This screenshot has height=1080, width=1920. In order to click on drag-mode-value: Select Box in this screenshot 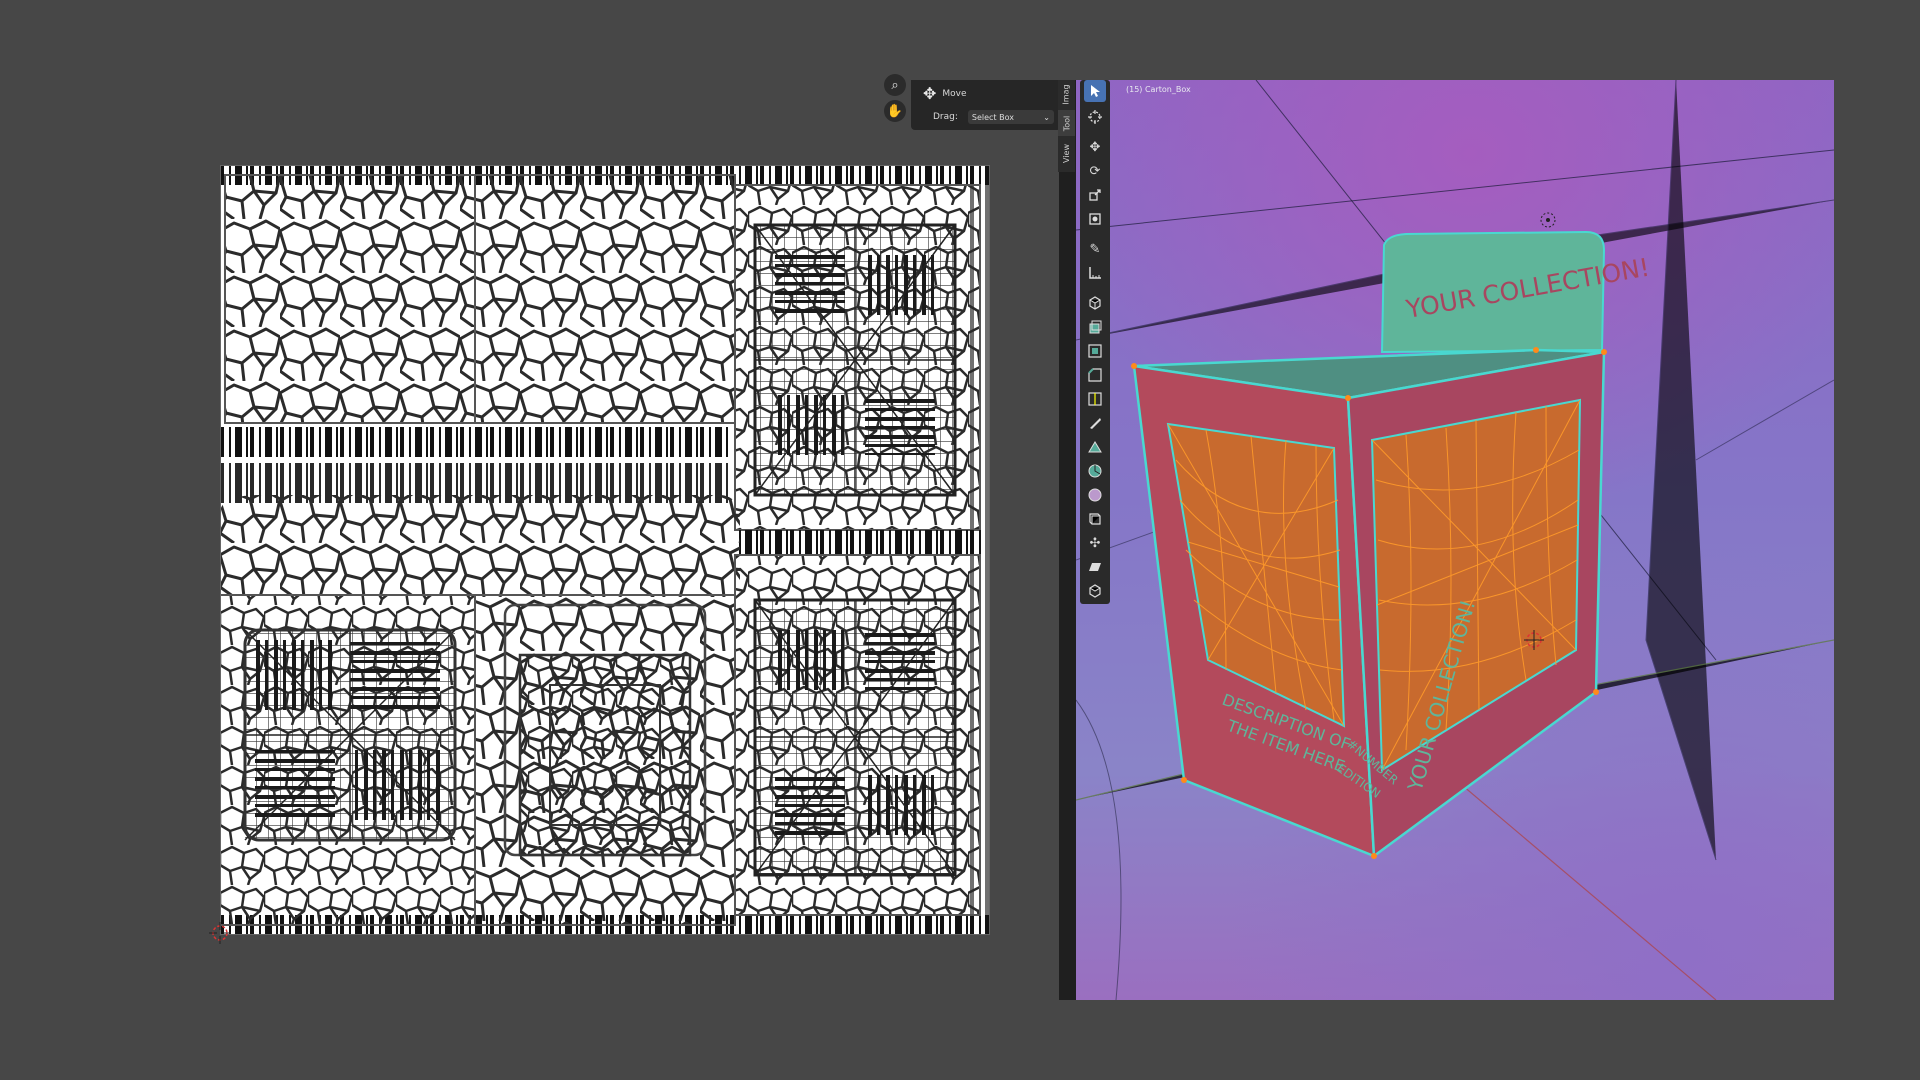, I will do `click(992, 117)`.